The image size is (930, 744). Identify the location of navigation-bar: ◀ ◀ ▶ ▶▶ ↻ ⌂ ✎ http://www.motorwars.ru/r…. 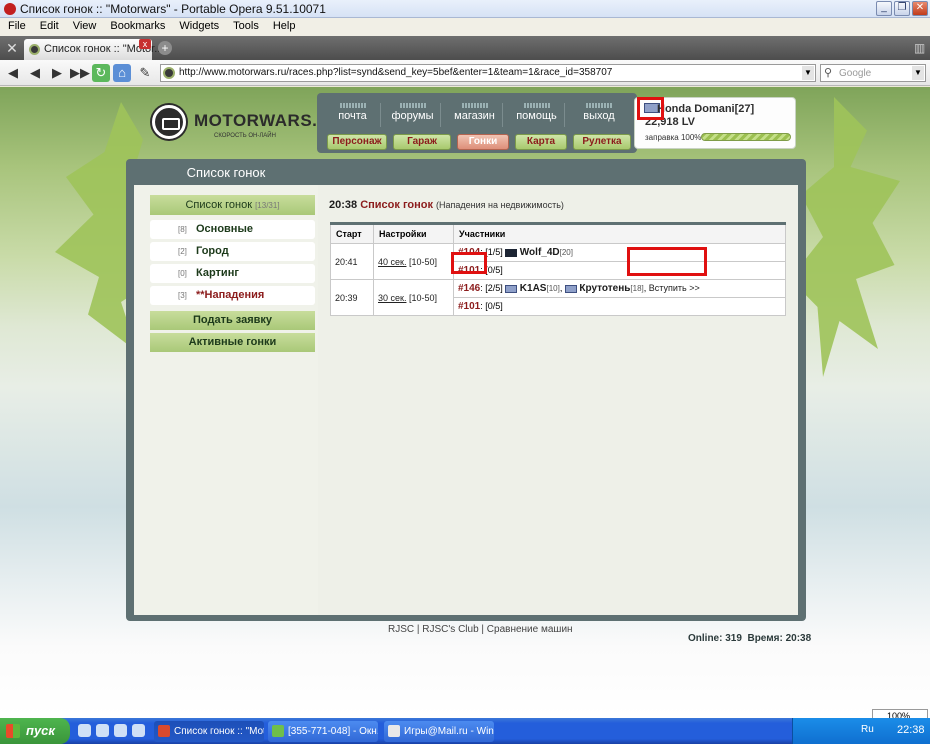
(465, 73).